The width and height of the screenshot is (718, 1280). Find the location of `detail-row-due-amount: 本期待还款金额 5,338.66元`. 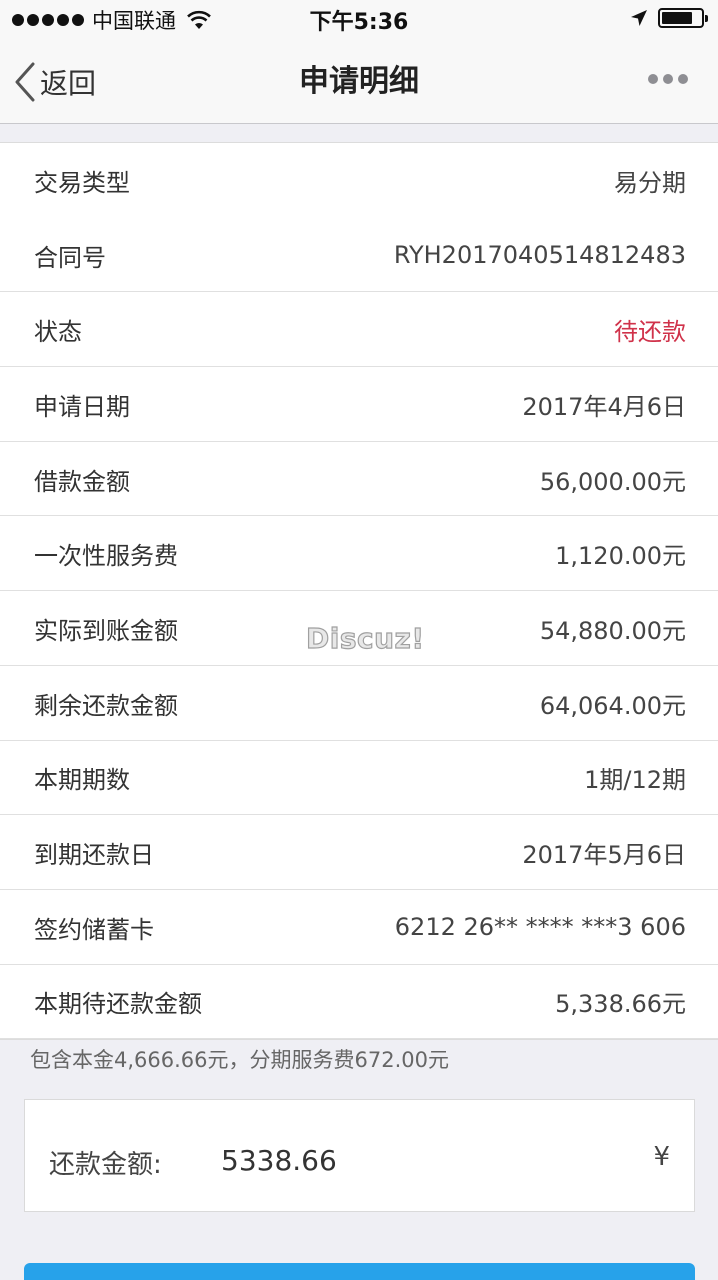

detail-row-due-amount: 本期待还款金额 5,338.66元 is located at coordinates (359, 1002).